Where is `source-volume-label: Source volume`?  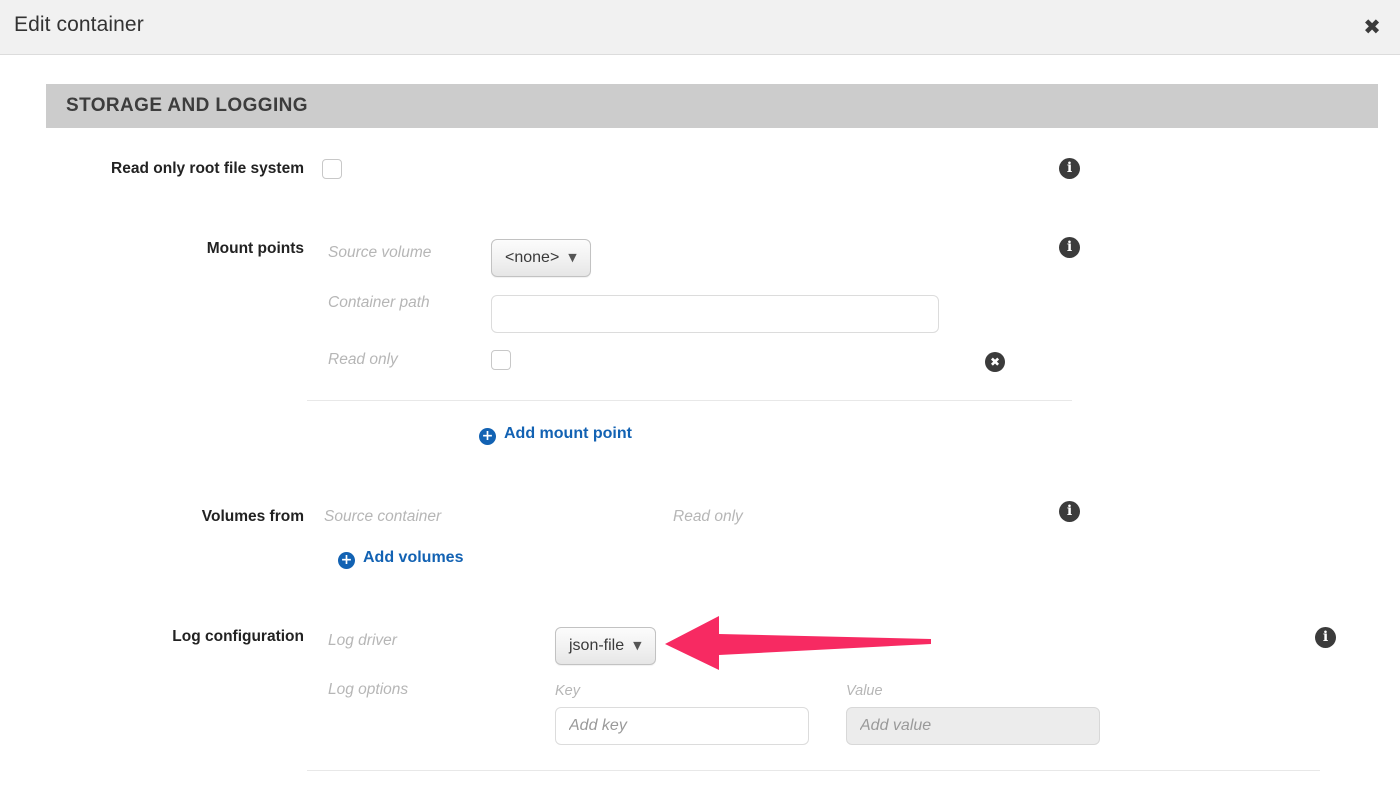
source-volume-label: Source volume is located at coordinates (380, 252).